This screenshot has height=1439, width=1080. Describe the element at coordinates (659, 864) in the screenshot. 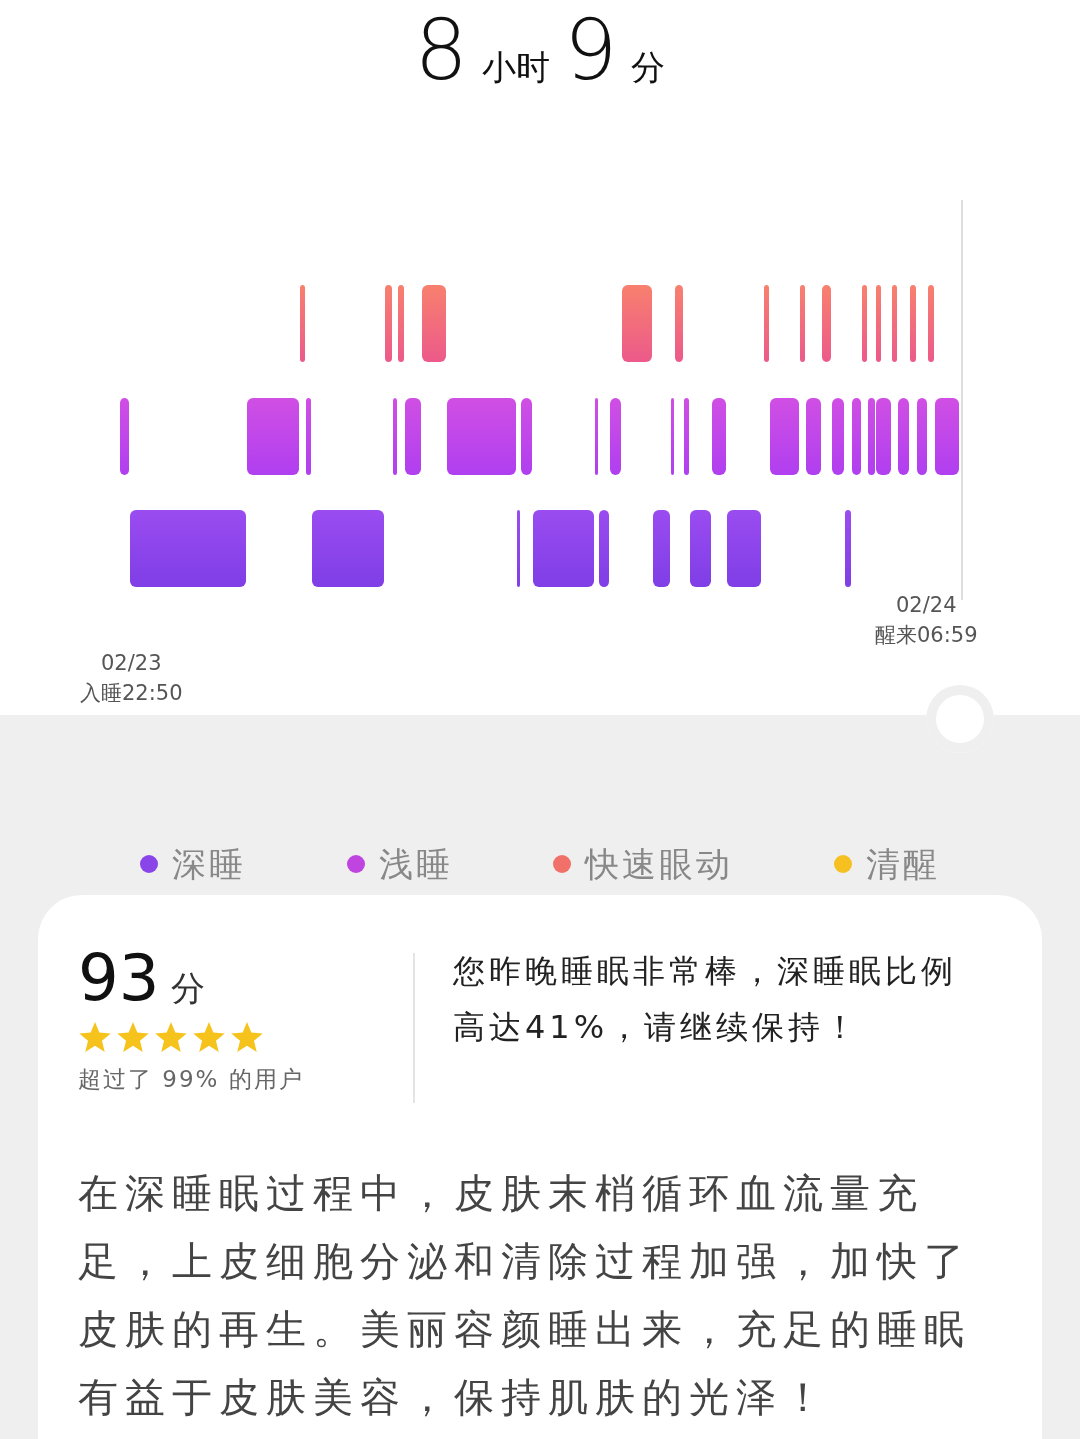

I see `legend-label: 快速眼动` at that location.